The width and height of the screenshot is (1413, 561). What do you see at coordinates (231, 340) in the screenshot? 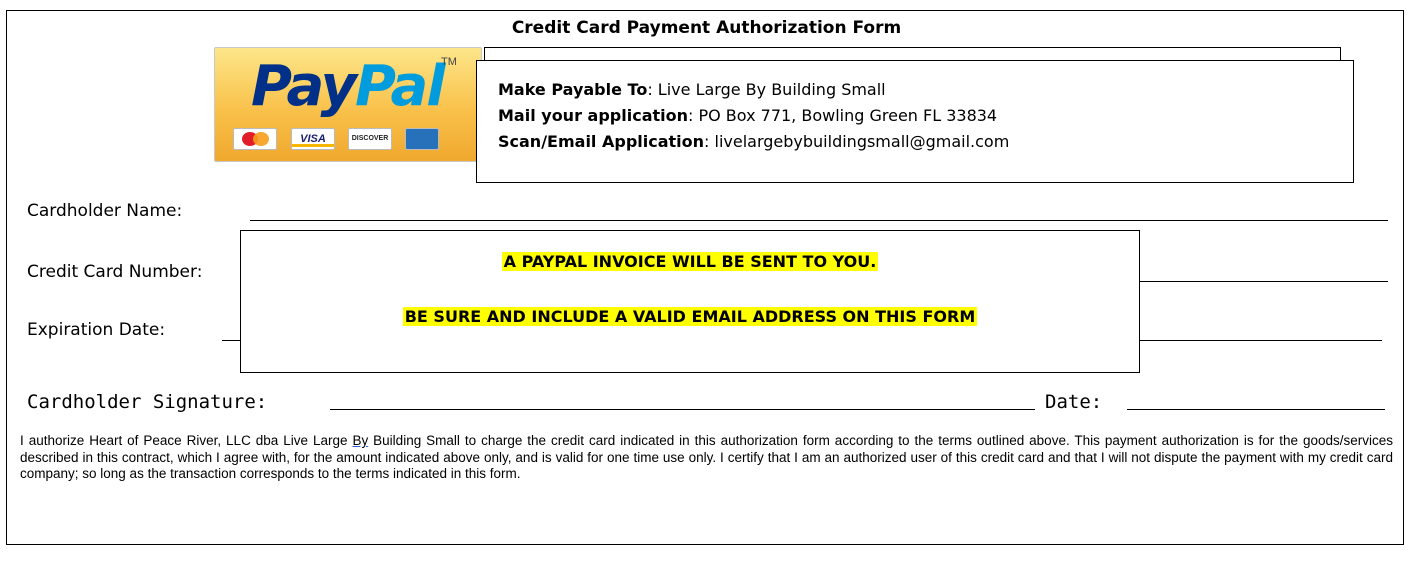
I see `expiration-field-left` at bounding box center [231, 340].